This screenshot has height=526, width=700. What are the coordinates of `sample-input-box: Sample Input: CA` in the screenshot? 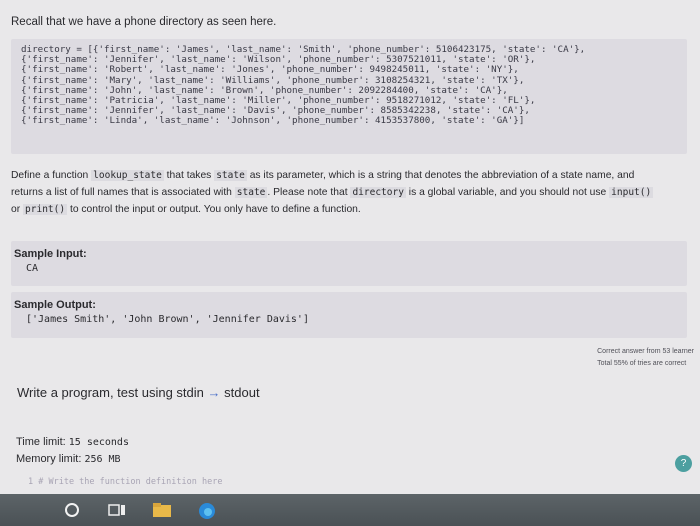 It's located at (349, 263).